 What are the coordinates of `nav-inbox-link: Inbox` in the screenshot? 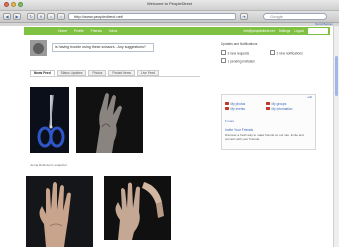 It's located at (113, 31).